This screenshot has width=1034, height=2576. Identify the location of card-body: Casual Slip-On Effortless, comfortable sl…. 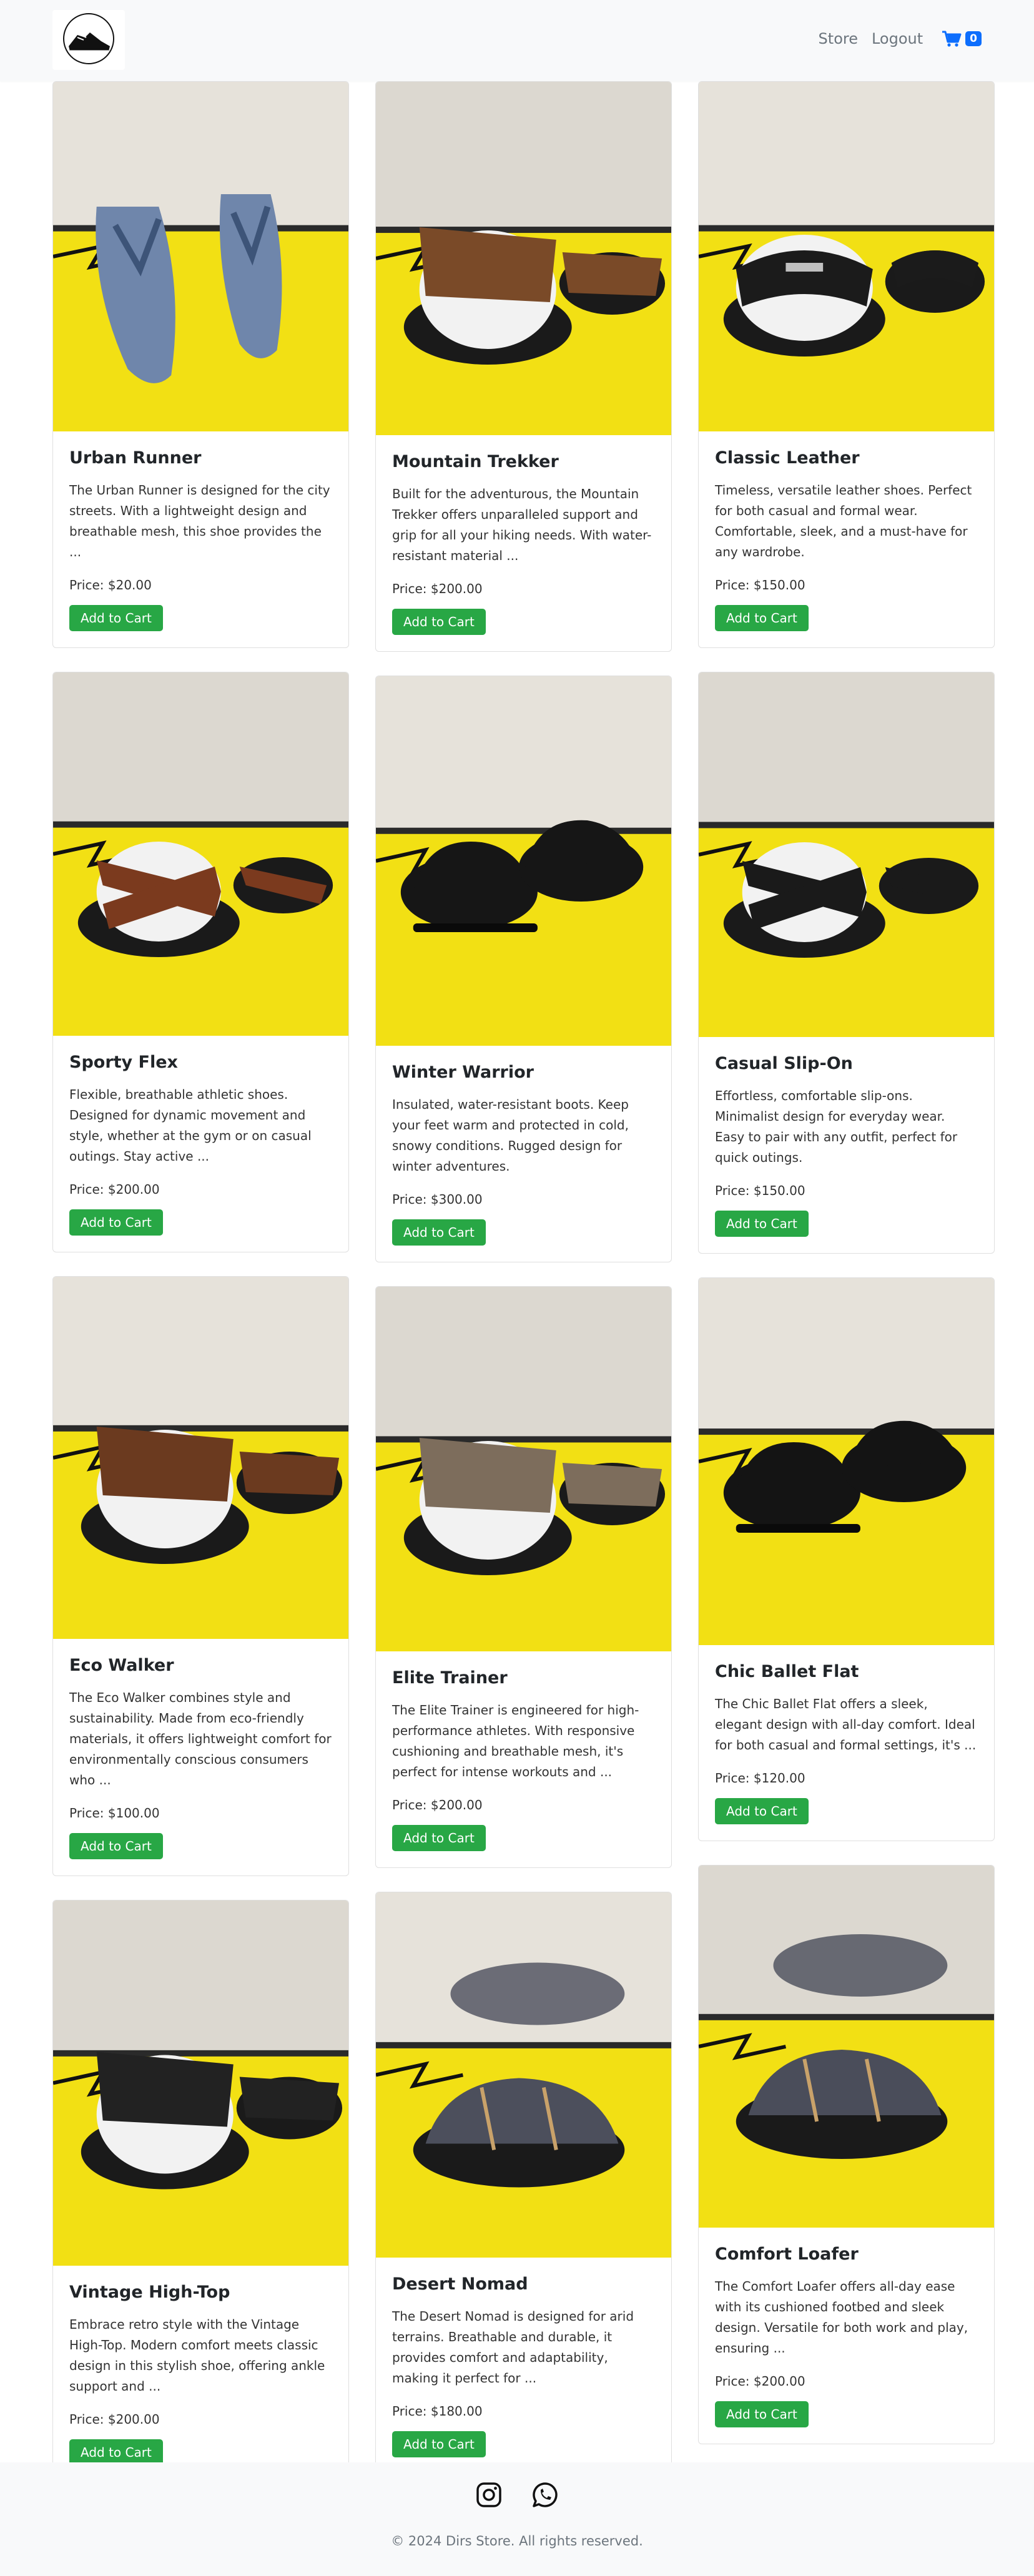
(846, 1145).